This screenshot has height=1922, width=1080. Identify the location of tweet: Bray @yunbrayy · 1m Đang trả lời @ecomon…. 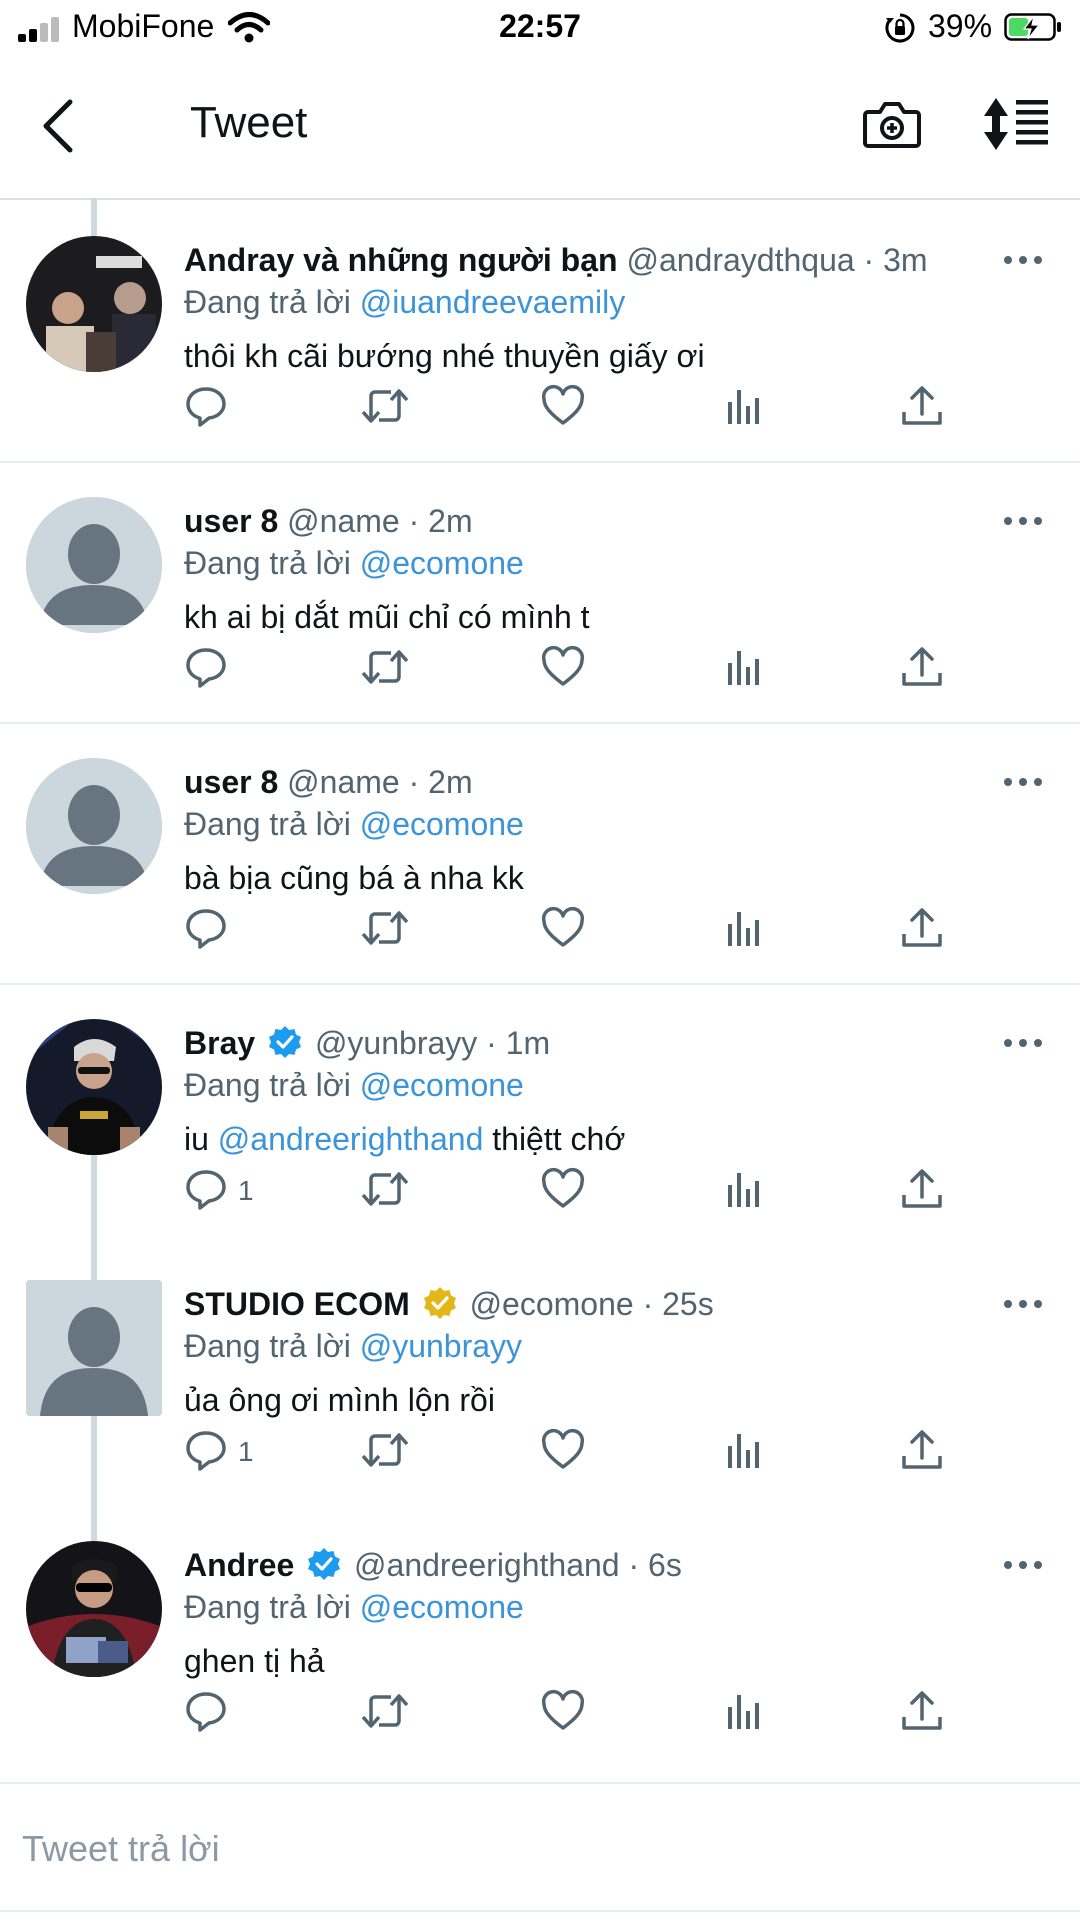
(540, 1114).